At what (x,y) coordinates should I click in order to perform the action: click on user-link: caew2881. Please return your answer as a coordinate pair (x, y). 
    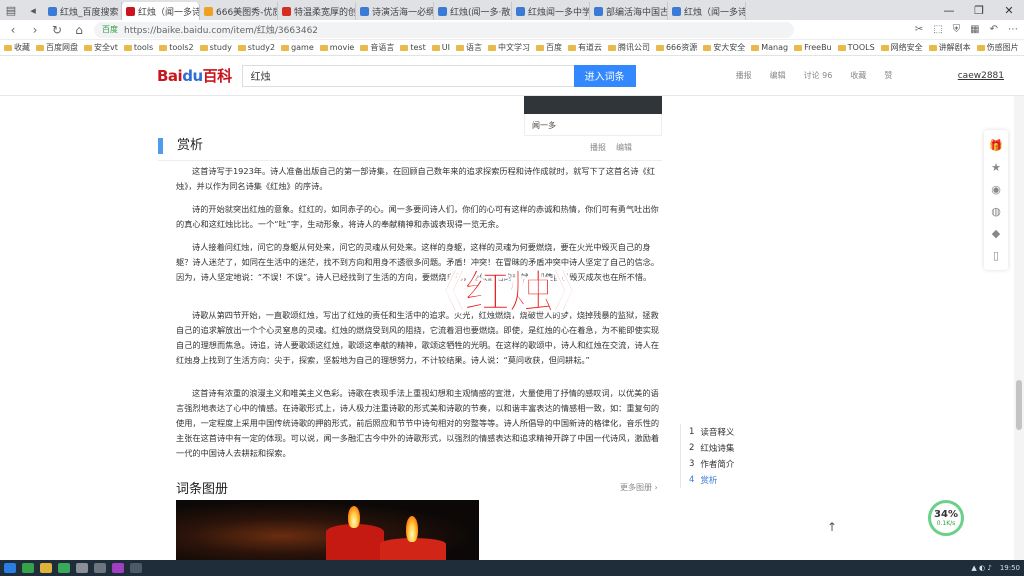
    Looking at the image, I should click on (981, 76).